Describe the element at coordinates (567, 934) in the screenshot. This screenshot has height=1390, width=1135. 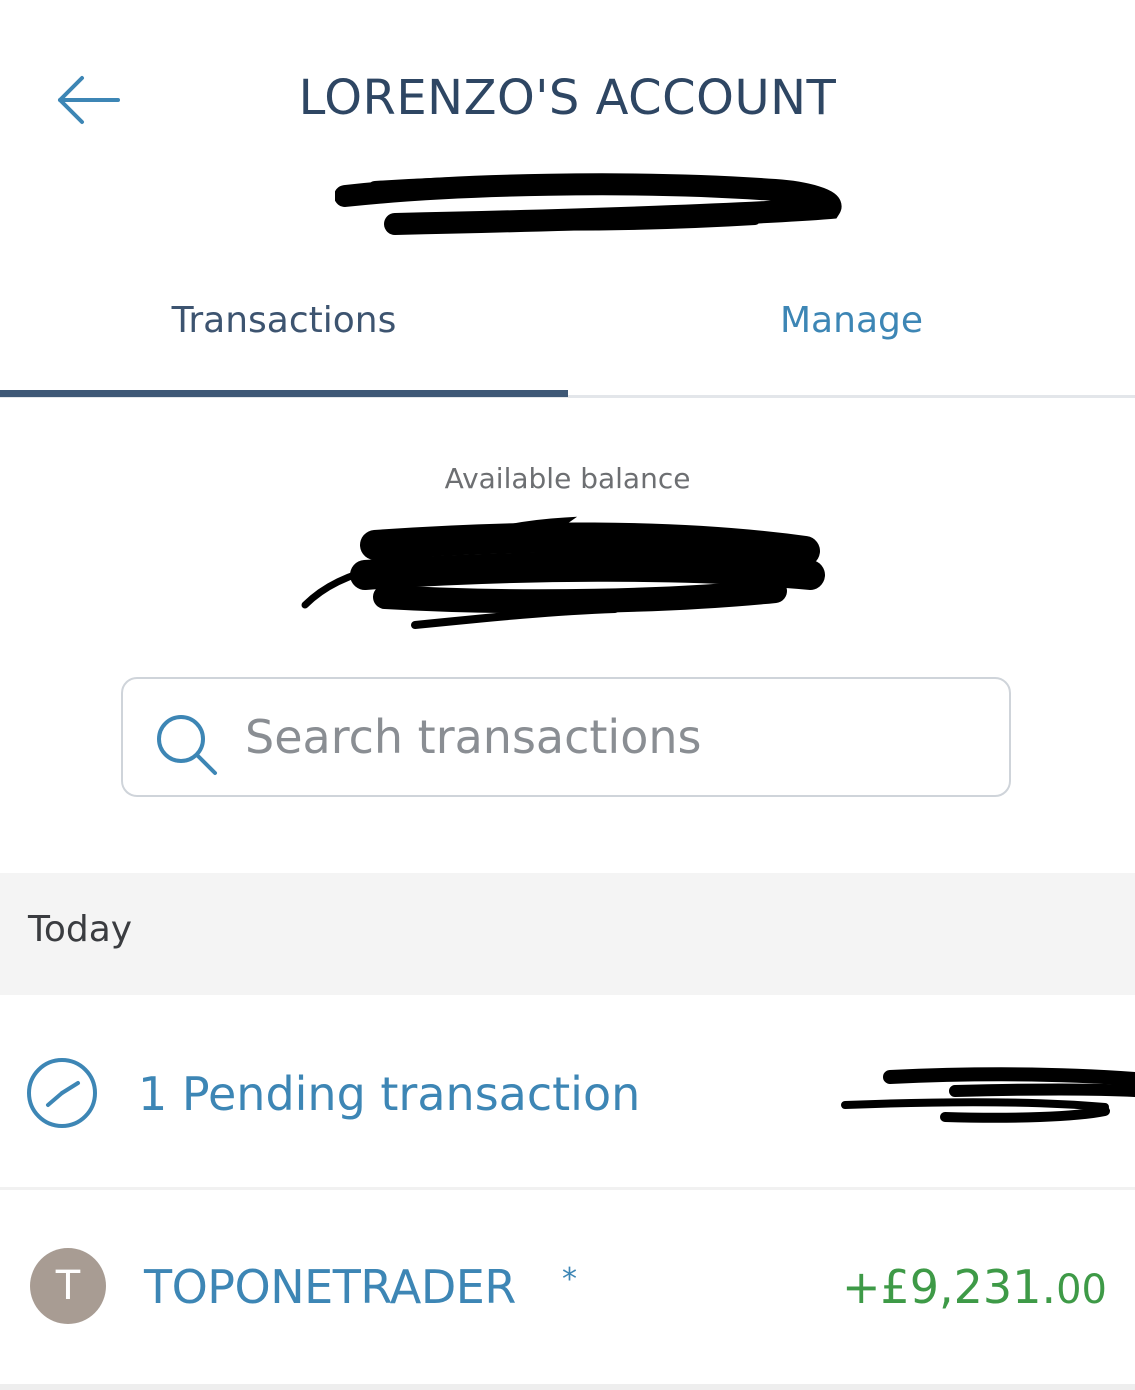
I see `section-header-today: Today` at that location.